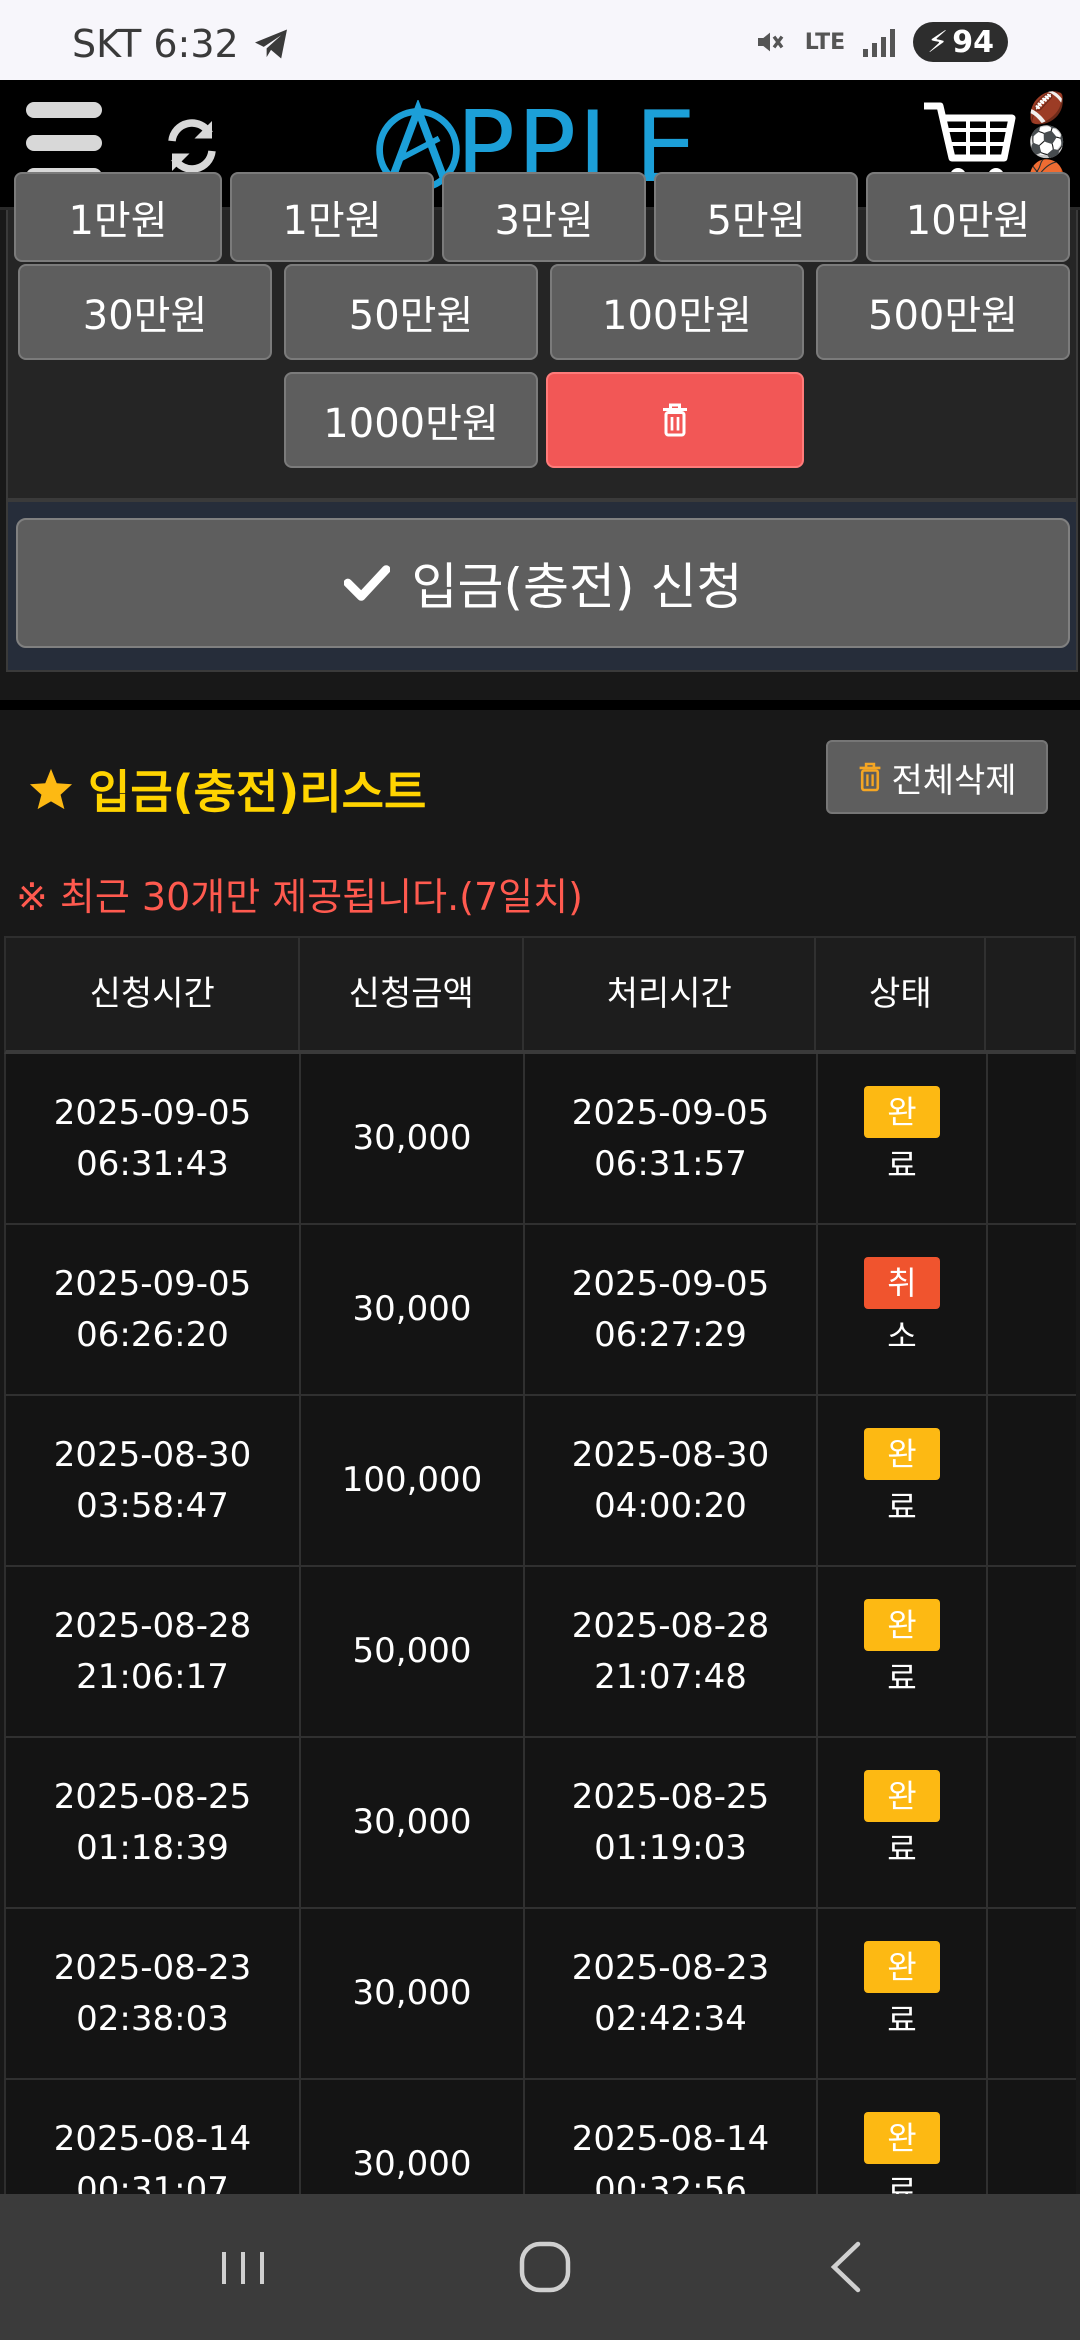 The height and width of the screenshot is (2340, 1080). Describe the element at coordinates (152, 1334) in the screenshot. I see `request-clock: 06:26:20` at that location.